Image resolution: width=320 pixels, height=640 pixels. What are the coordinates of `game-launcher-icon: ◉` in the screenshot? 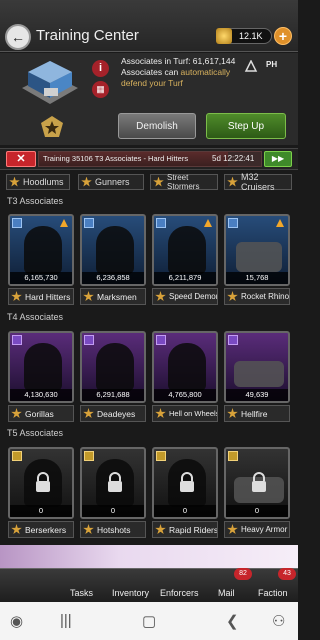 It's located at (16, 621).